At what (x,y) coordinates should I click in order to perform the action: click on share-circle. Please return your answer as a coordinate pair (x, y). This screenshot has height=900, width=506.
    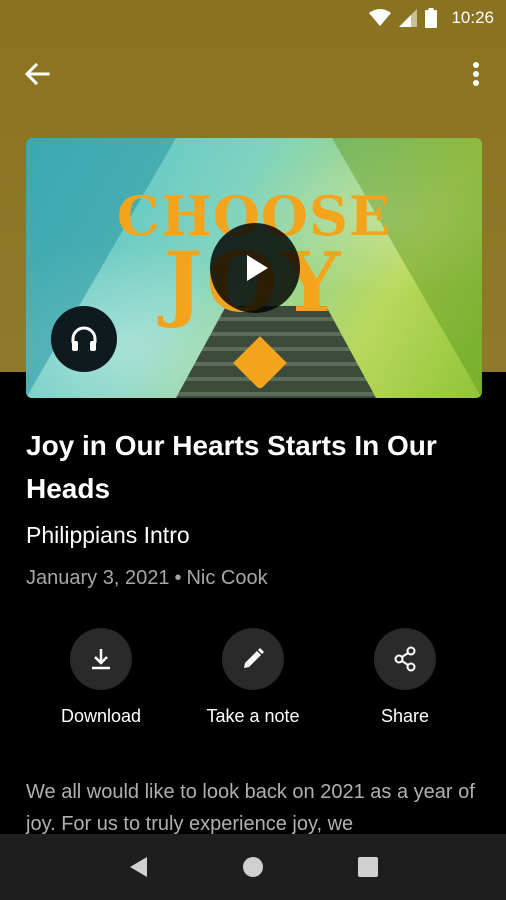
    Looking at the image, I should click on (405, 659).